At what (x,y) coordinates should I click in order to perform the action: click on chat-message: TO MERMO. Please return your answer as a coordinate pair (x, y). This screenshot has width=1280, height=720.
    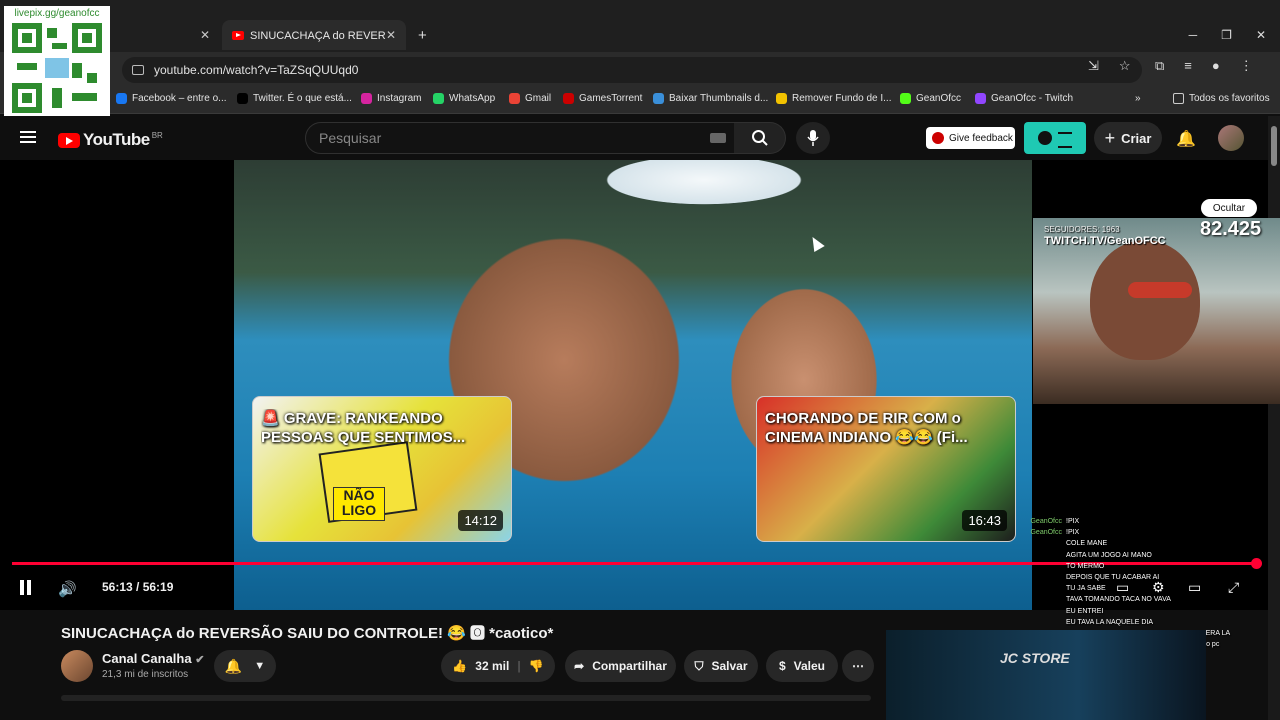
    Looking at the image, I should click on (1147, 566).